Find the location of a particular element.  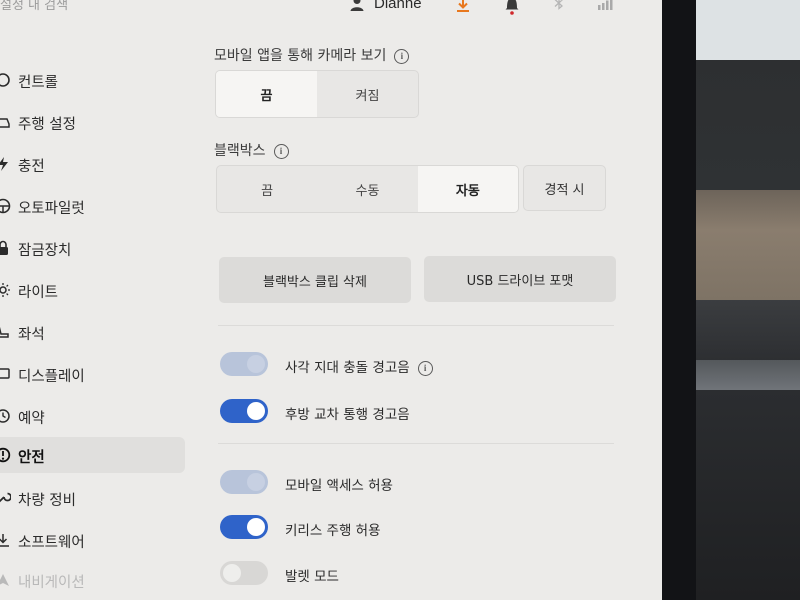

dashcam-option-off: 끔 is located at coordinates (267, 189).